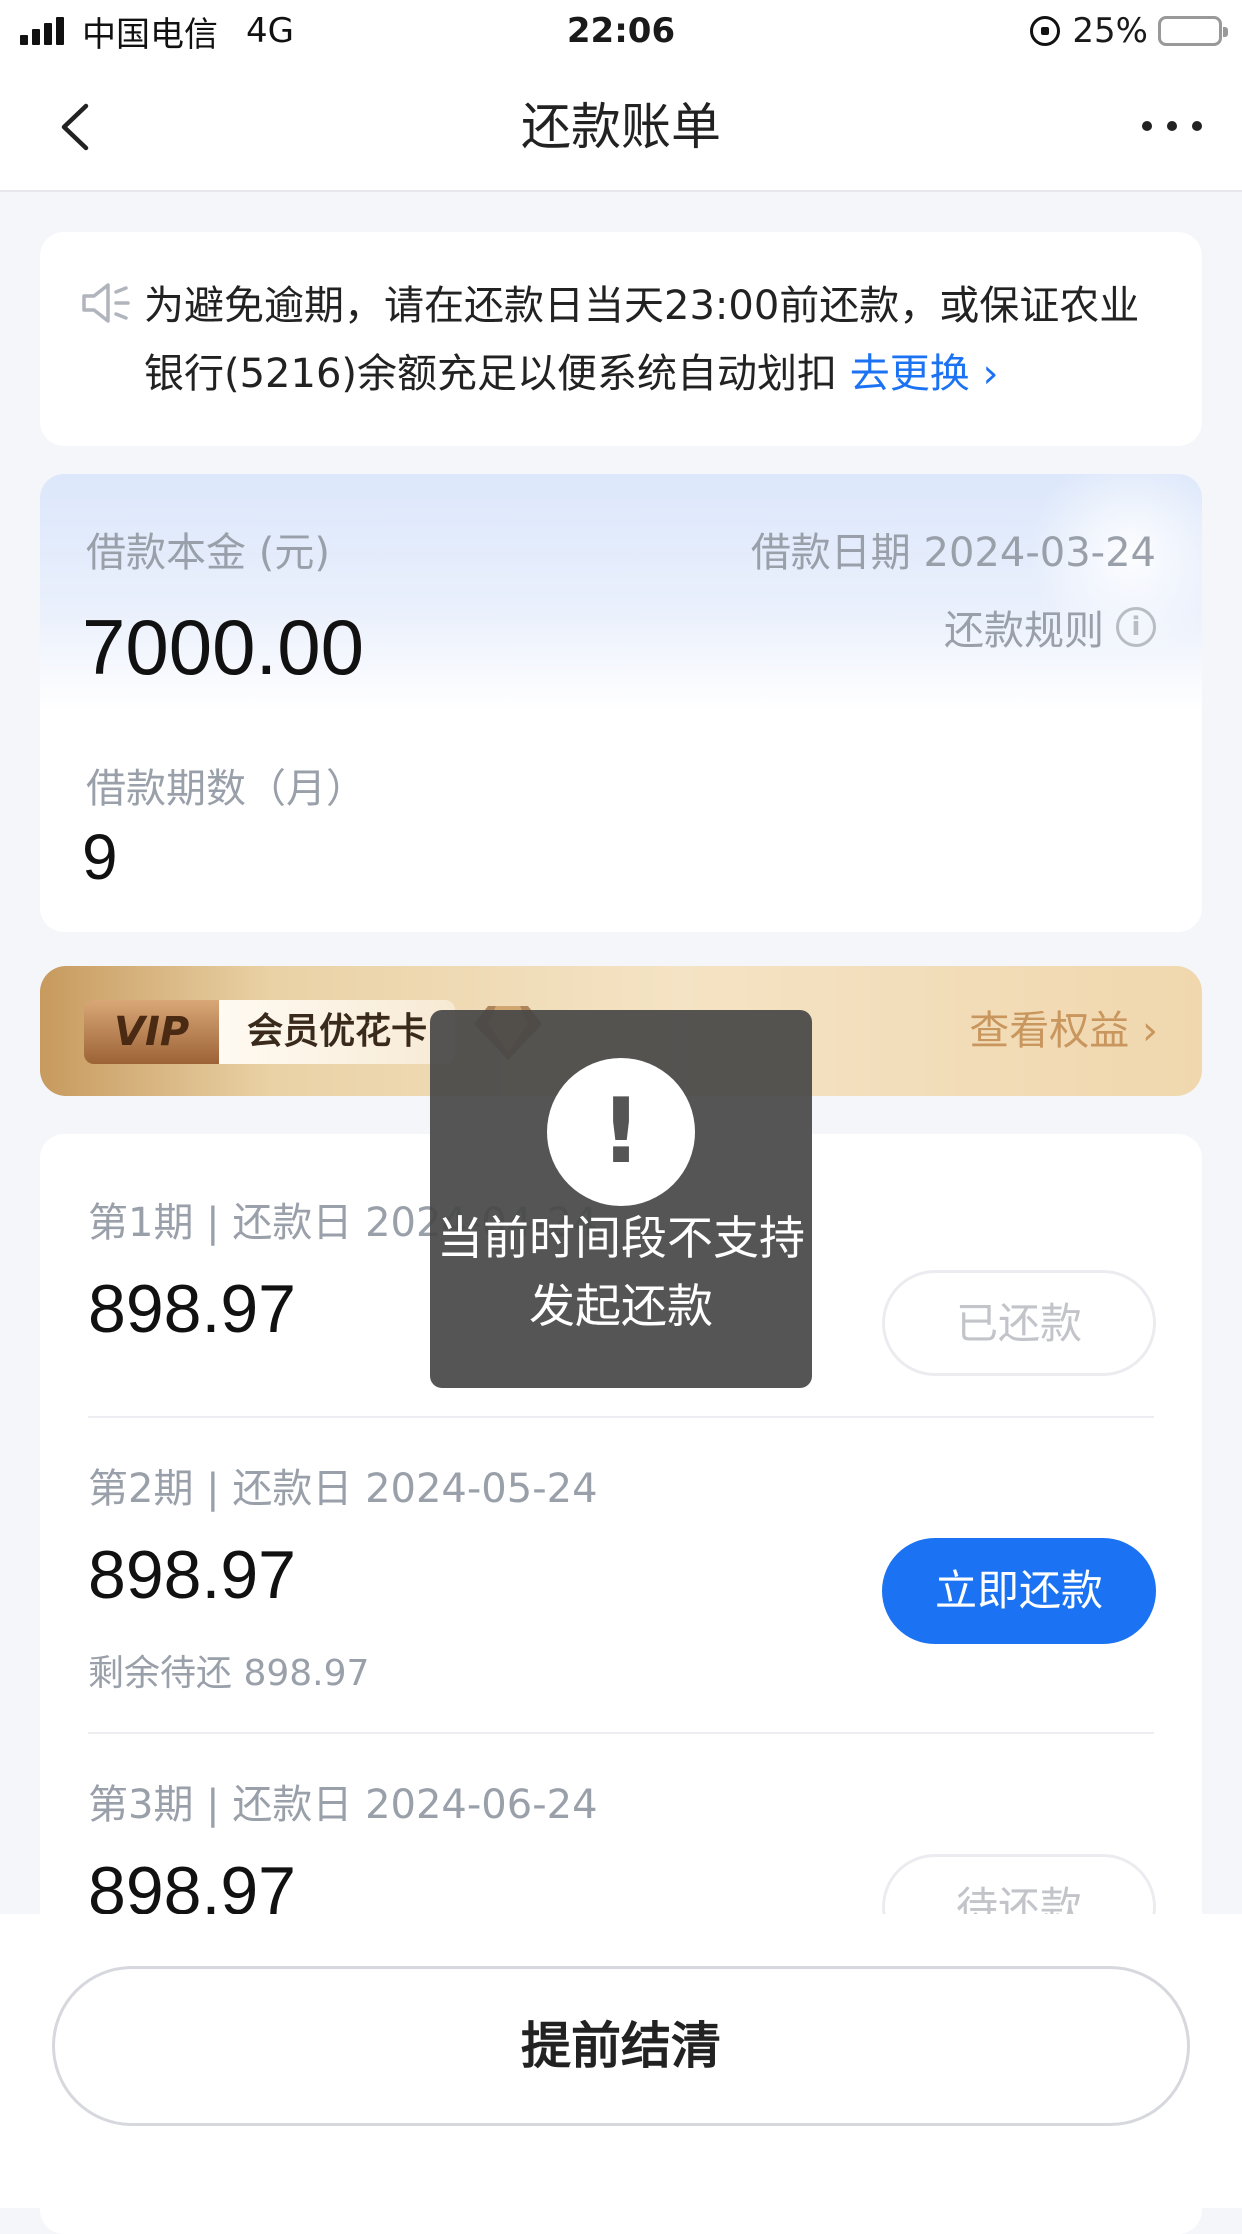  What do you see at coordinates (208, 553) in the screenshot?
I see `principal-label: 借款本金 (元)` at bounding box center [208, 553].